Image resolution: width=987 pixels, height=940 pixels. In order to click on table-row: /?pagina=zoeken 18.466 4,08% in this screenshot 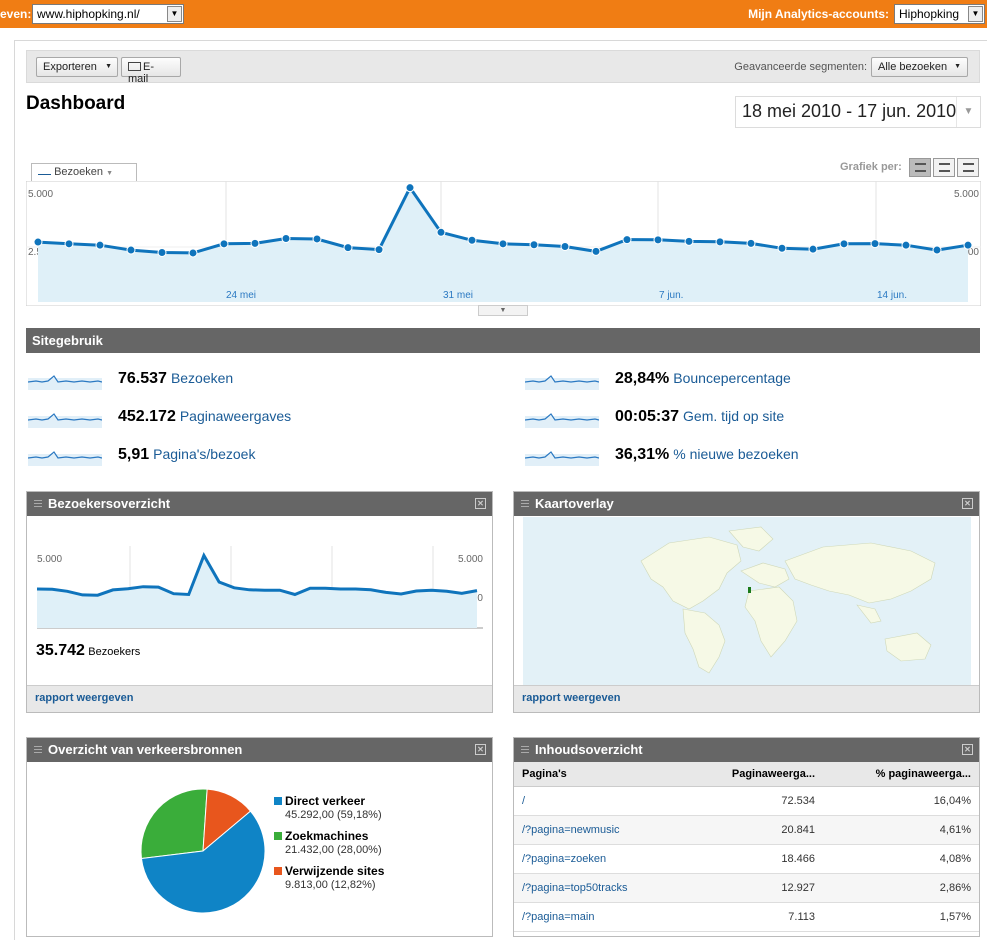, I will do `click(746, 859)`.